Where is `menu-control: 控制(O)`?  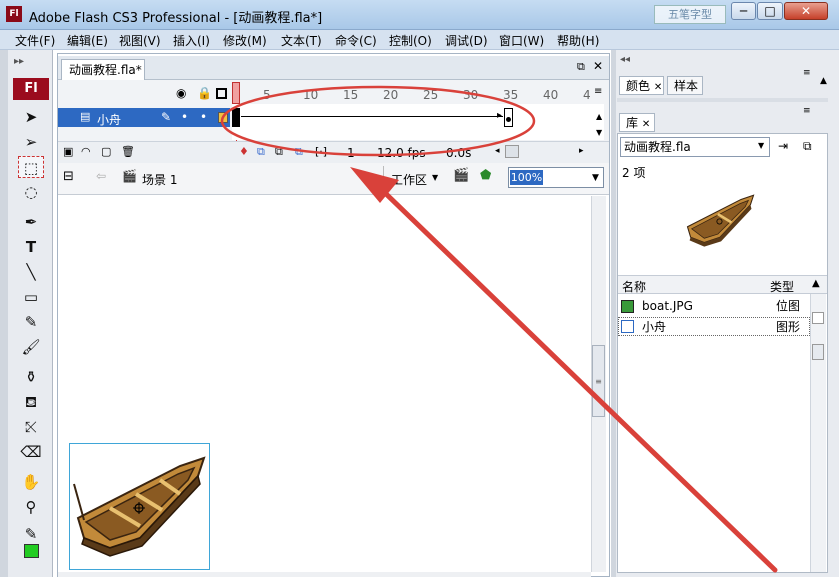
menu-control: 控制(O) is located at coordinates (410, 40).